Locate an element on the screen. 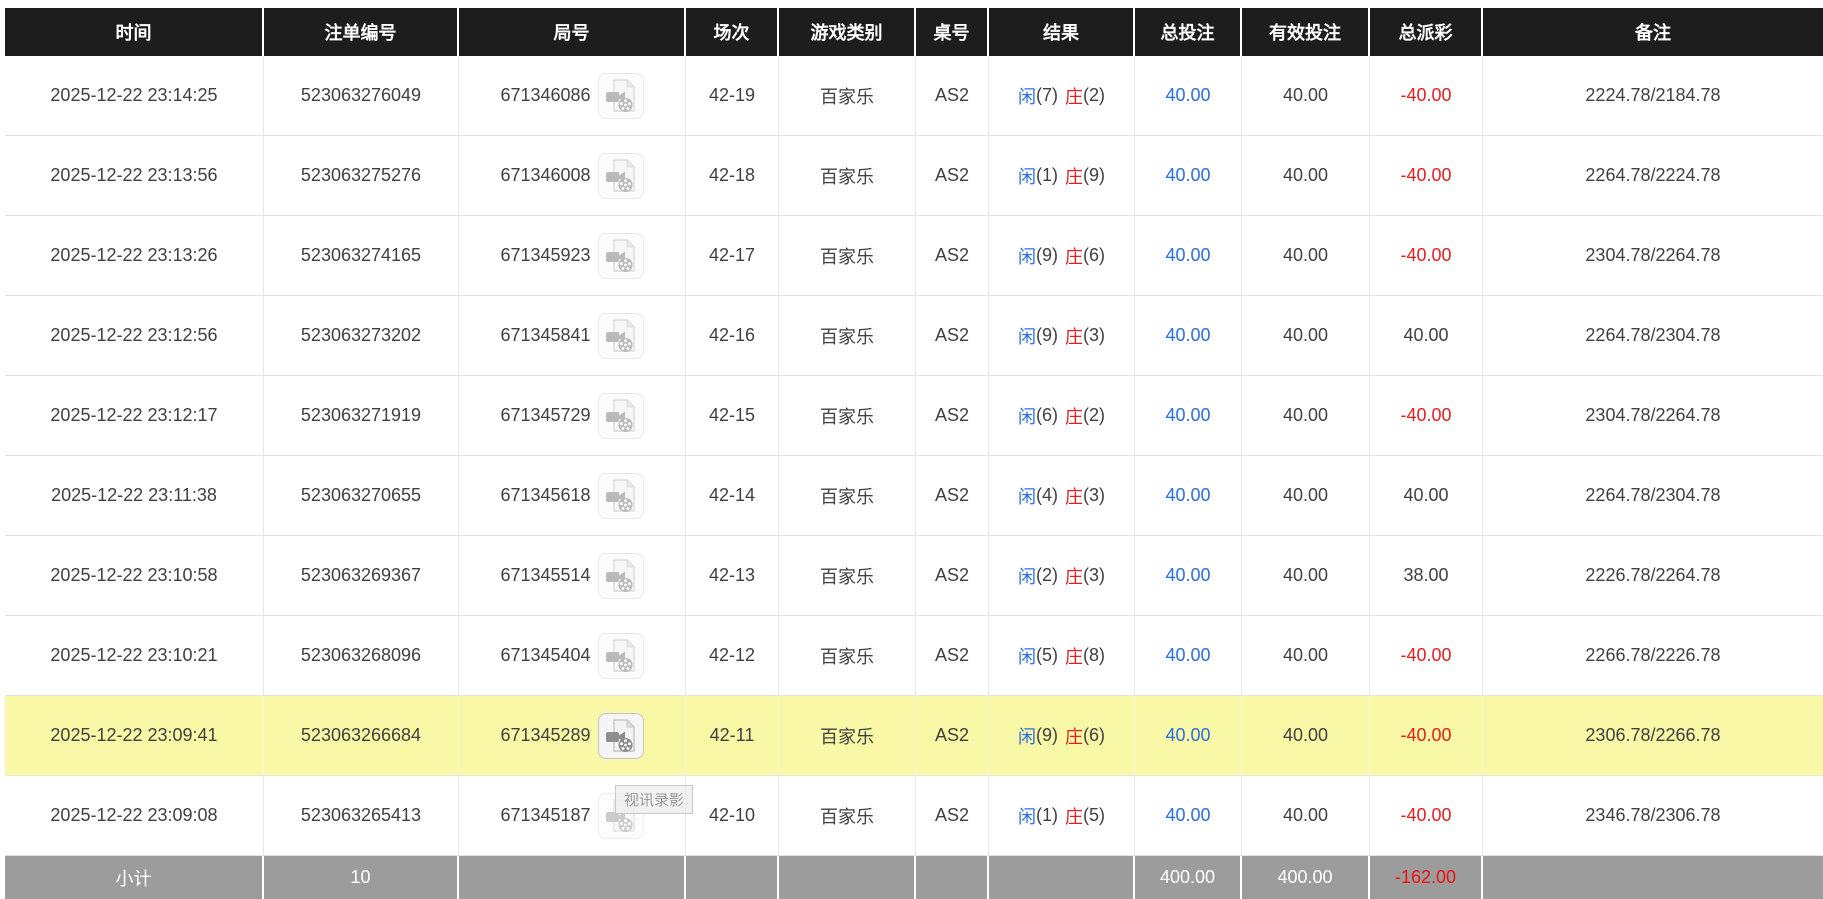 This screenshot has width=1823, height=899. cell-bet-id: 523063273202 is located at coordinates (361, 335).